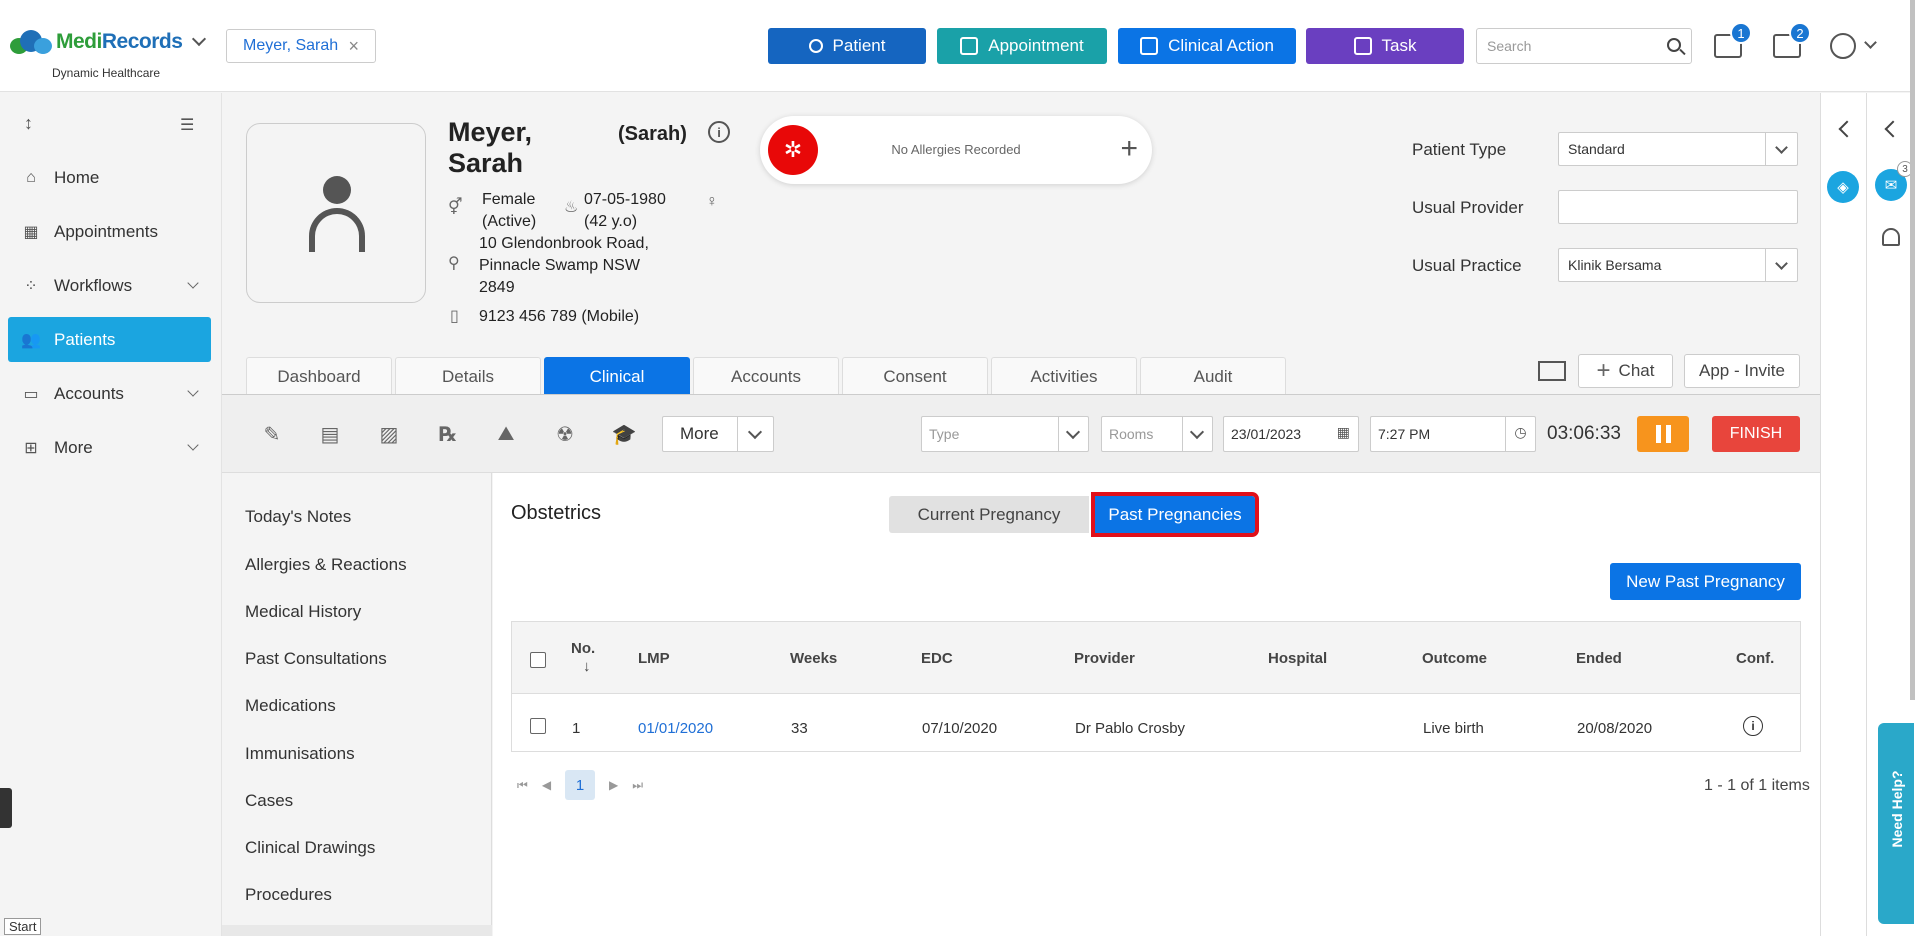 The height and width of the screenshot is (936, 1915). Describe the element at coordinates (468, 376) in the screenshot. I see `tab-details: Details` at that location.